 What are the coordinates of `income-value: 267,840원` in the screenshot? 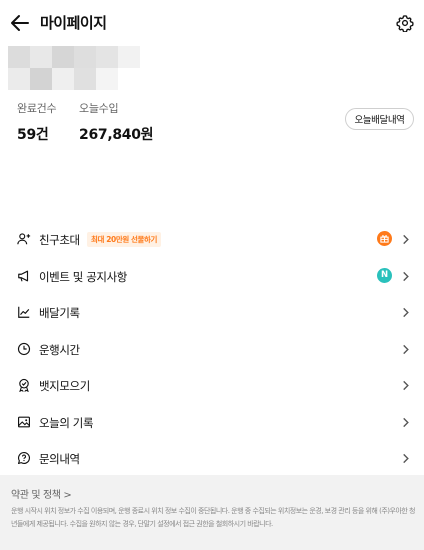 It's located at (116, 135).